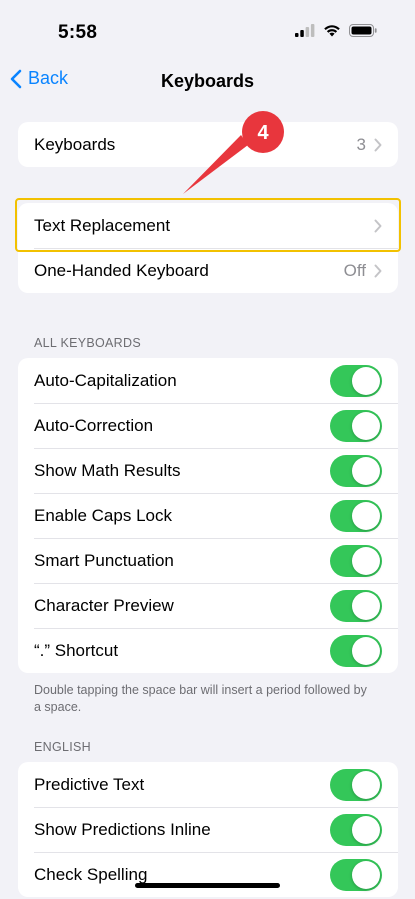 This screenshot has height=899, width=415. What do you see at coordinates (105, 380) in the screenshot?
I see `toggle-label: Auto-Capitalization` at bounding box center [105, 380].